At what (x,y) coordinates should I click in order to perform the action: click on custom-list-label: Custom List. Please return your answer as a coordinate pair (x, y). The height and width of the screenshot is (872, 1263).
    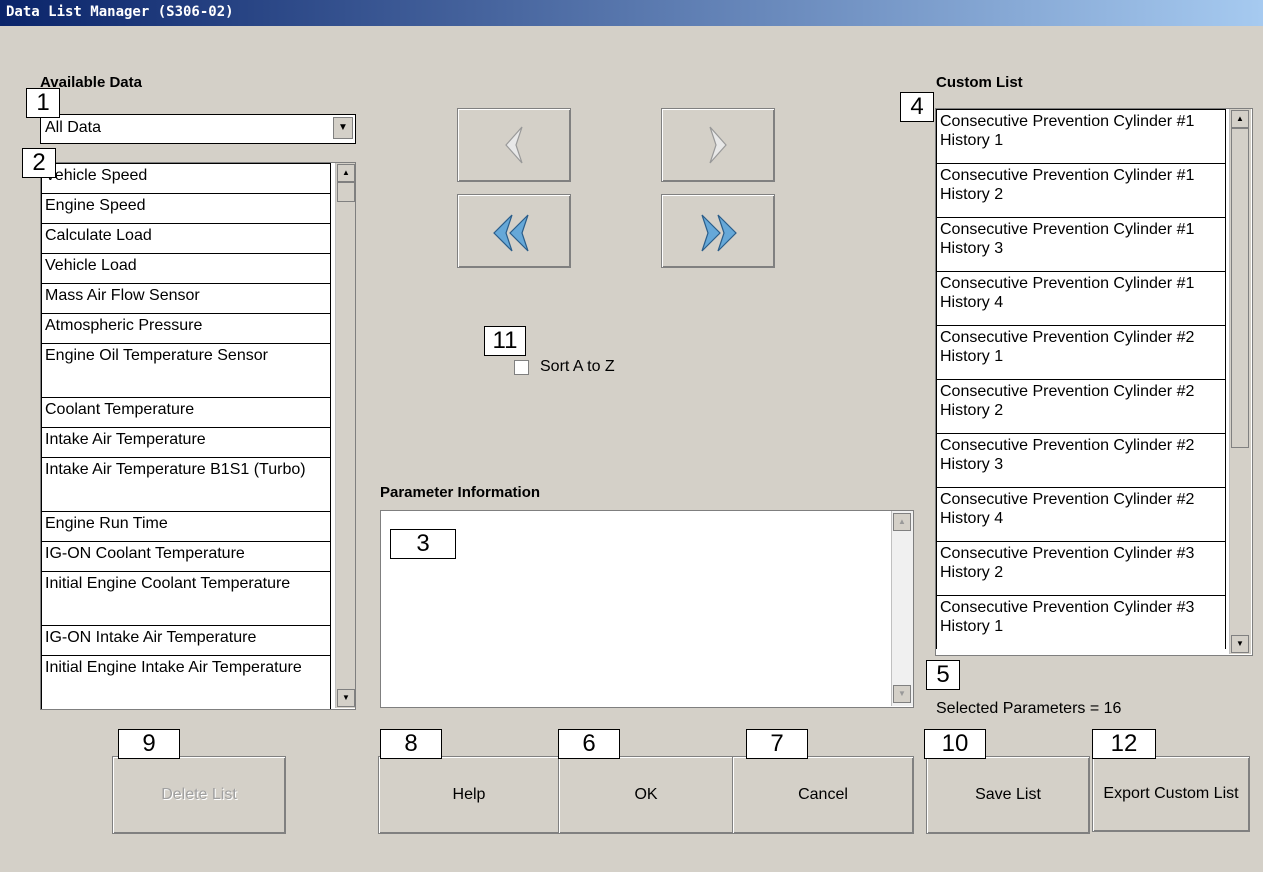
    Looking at the image, I should click on (979, 82).